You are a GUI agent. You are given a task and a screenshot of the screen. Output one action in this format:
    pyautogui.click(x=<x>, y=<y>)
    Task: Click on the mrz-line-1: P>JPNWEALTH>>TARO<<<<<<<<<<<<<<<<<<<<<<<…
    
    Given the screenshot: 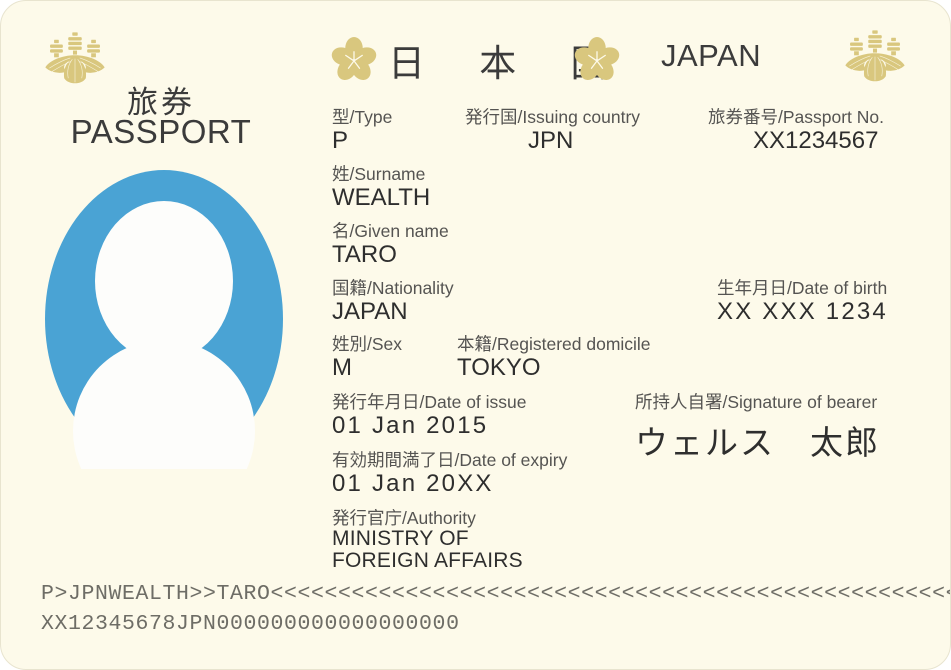 What is the action you would take?
    pyautogui.click(x=495, y=594)
    